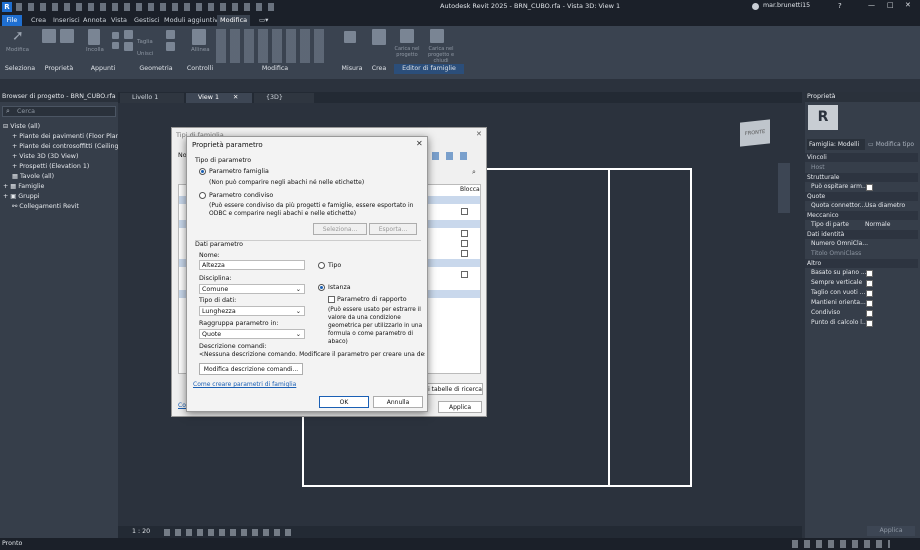 Image resolution: width=920 pixels, height=550 pixels. I want to click on selection-filter-icons, so click(841, 544).